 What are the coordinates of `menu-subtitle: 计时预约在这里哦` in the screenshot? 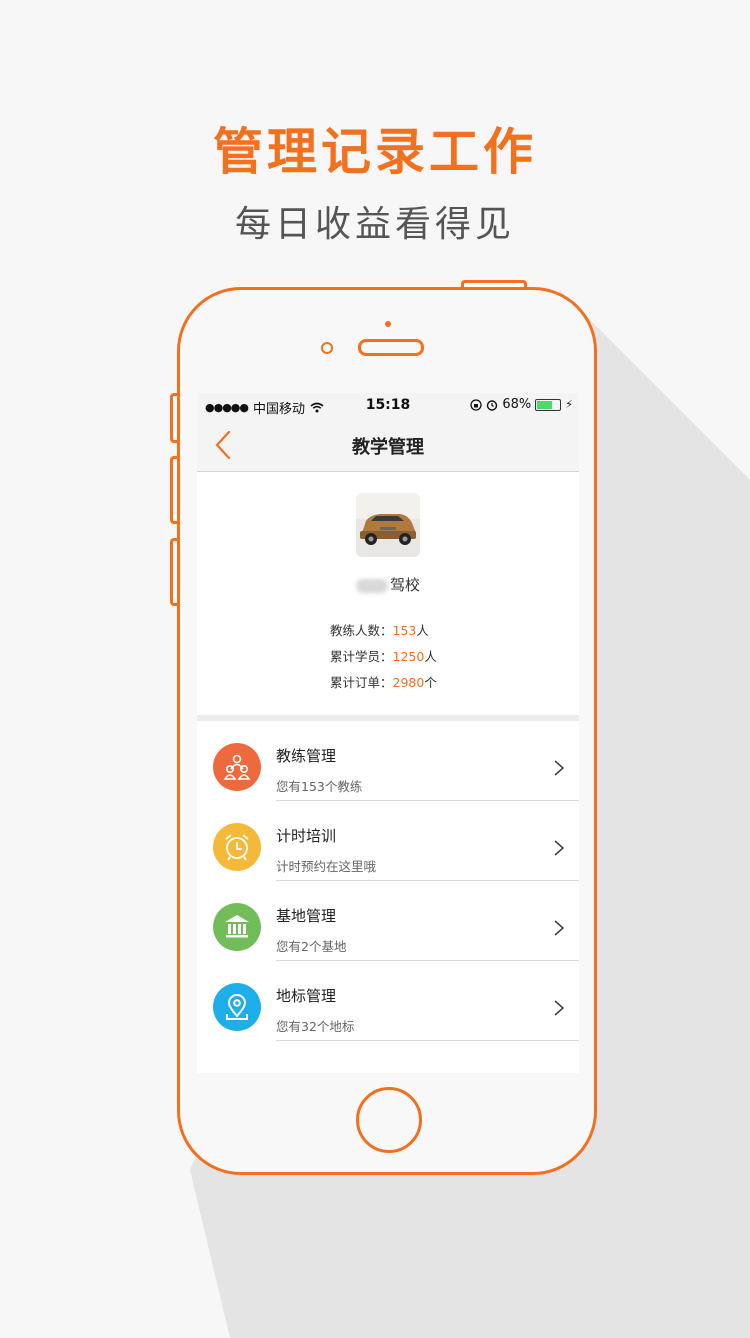 It's located at (326, 866).